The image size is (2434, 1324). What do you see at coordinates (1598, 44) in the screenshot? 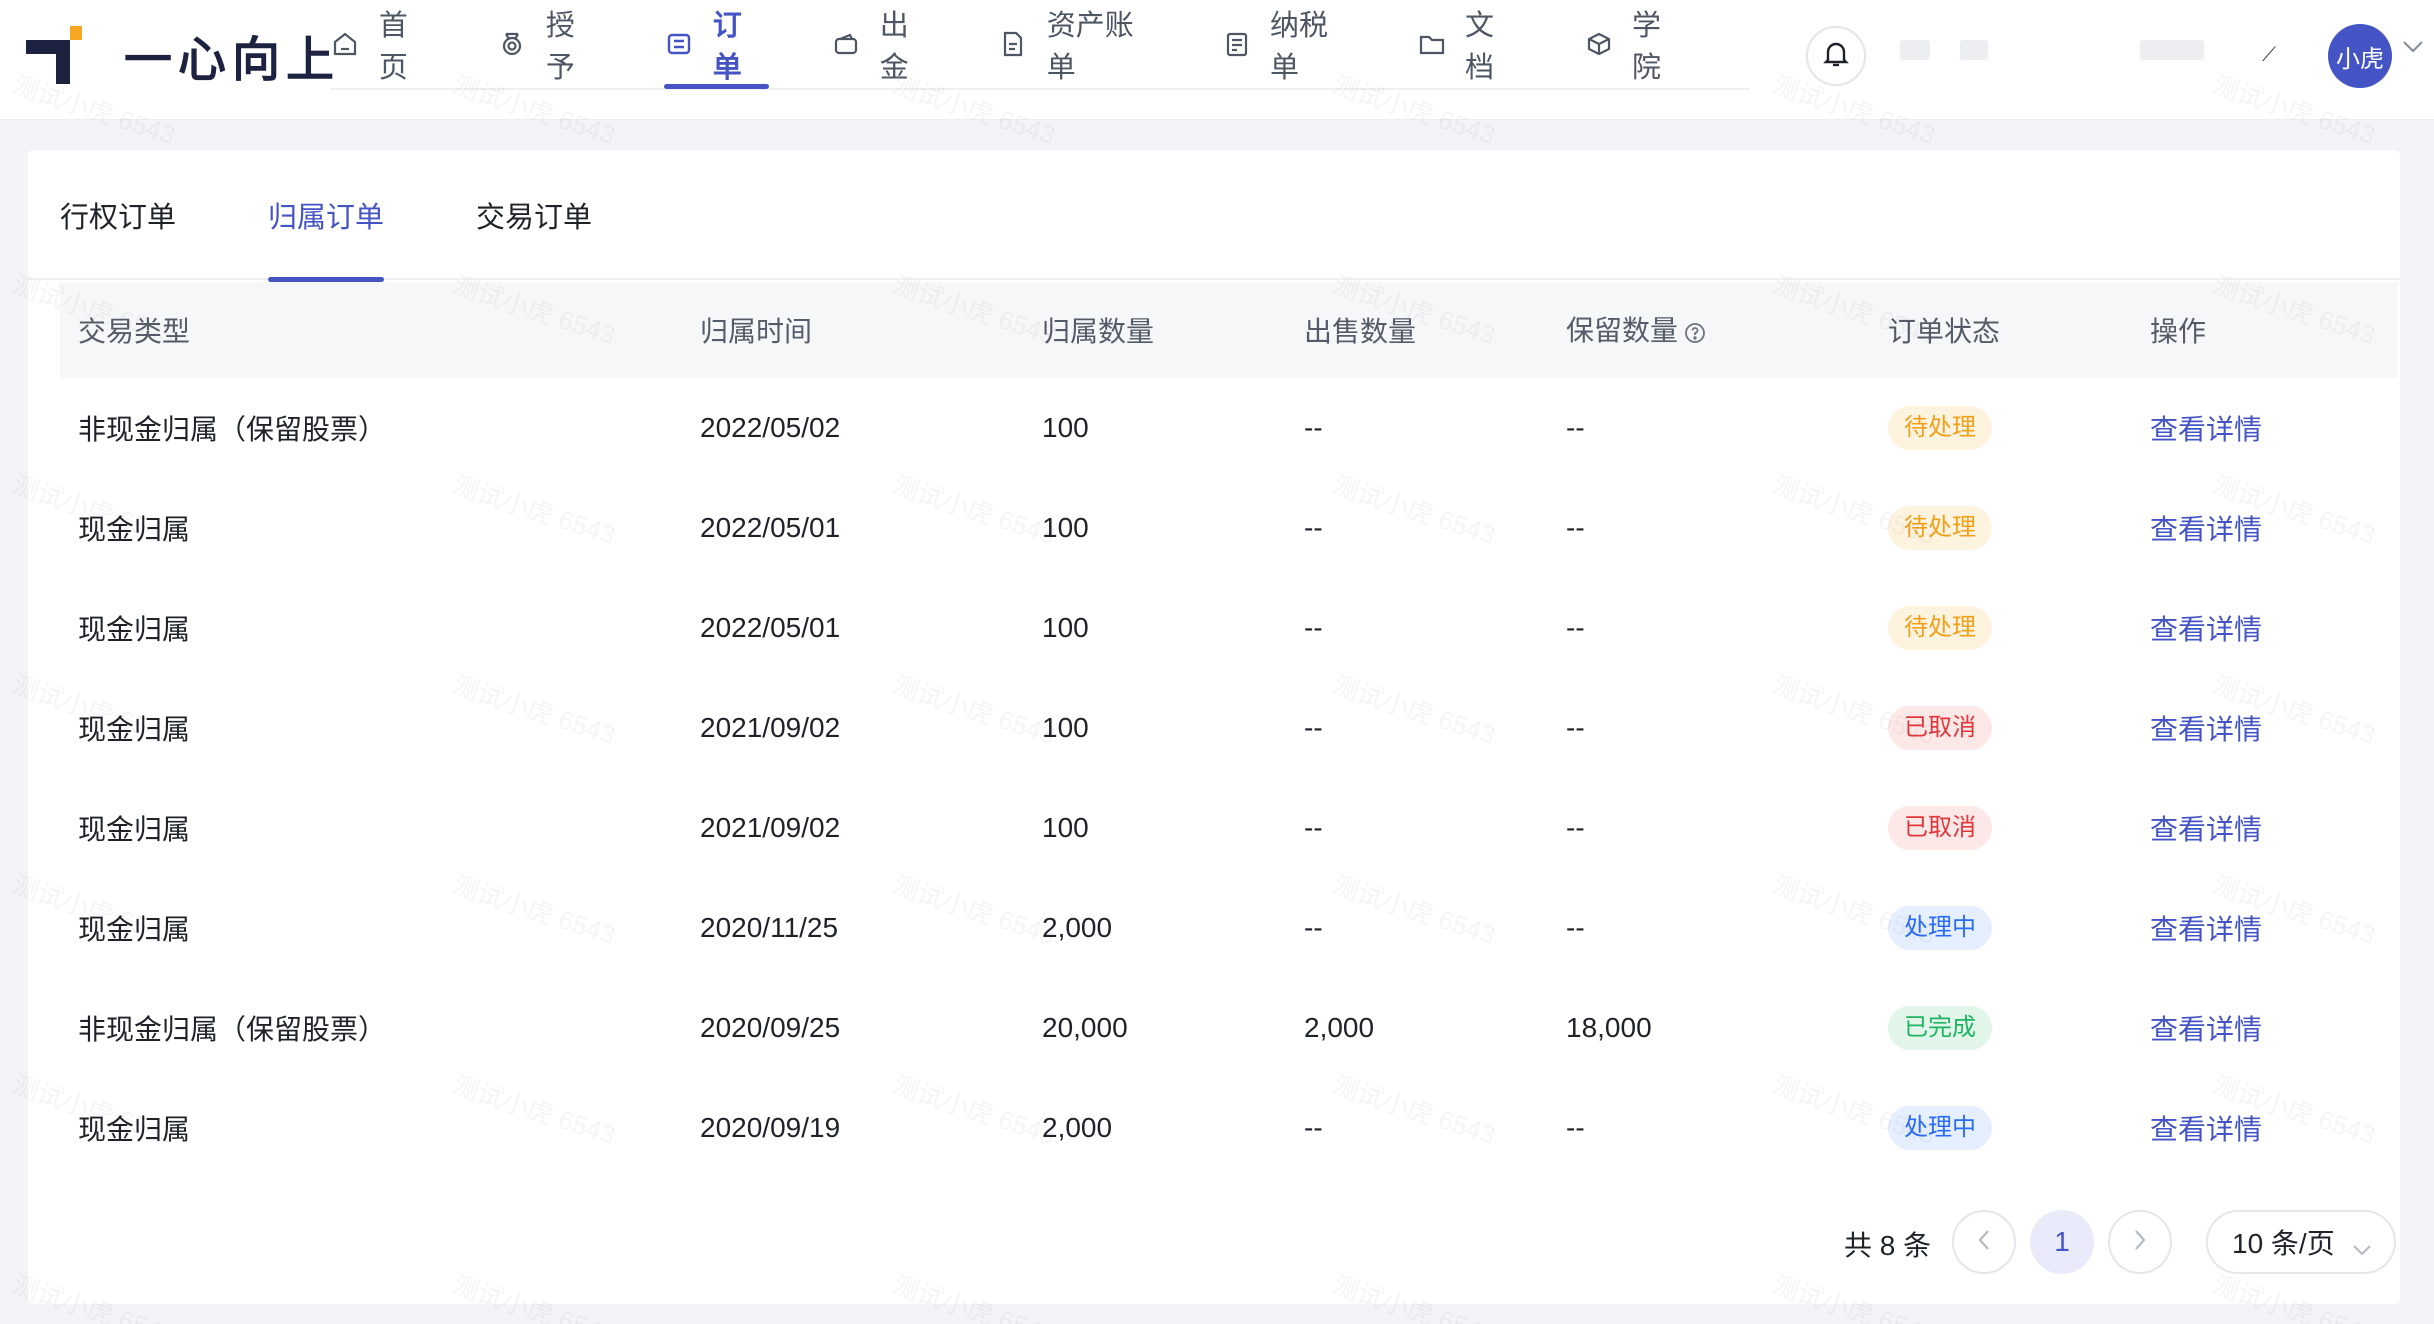
I see `academy-icon` at bounding box center [1598, 44].